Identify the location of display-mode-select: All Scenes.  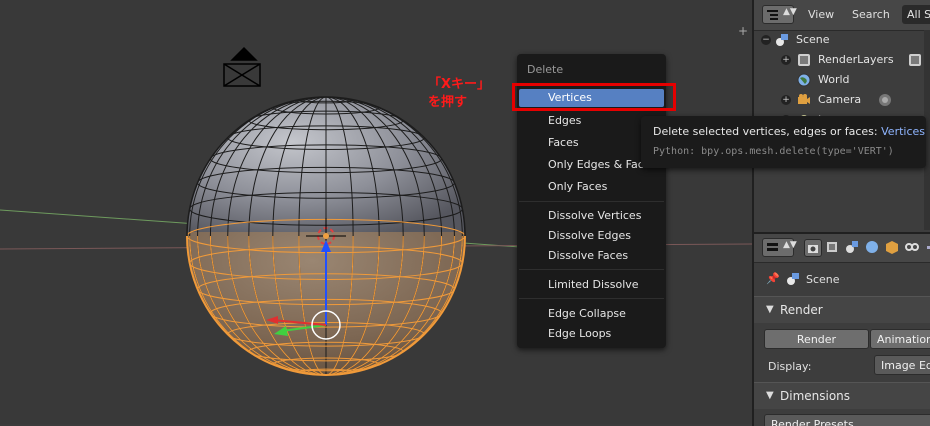
(916, 14).